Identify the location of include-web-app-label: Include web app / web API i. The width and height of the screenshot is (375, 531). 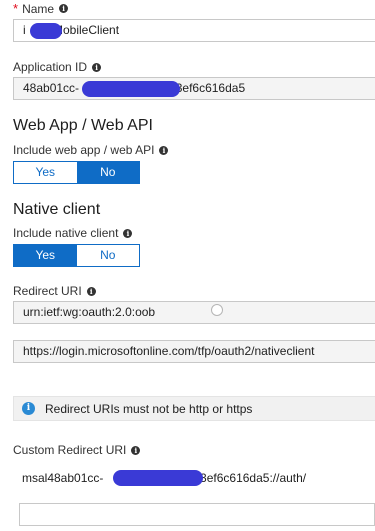
(91, 150).